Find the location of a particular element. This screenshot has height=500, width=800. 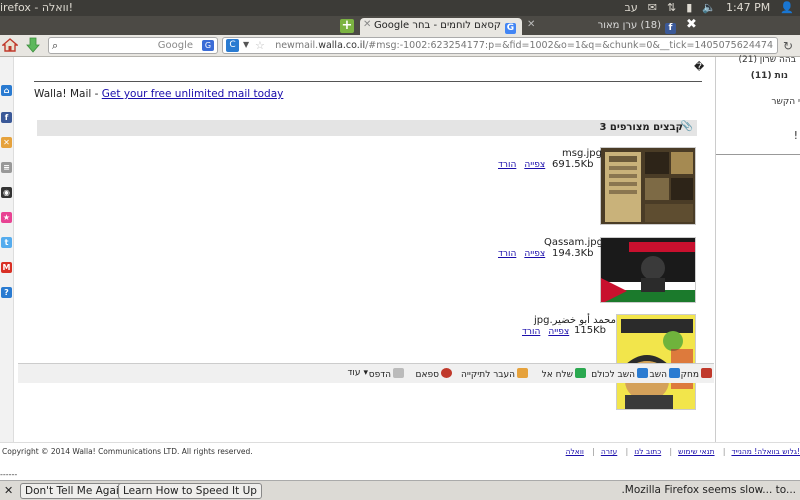

footer-link-contact: כתוב לנו is located at coordinates (647, 451).